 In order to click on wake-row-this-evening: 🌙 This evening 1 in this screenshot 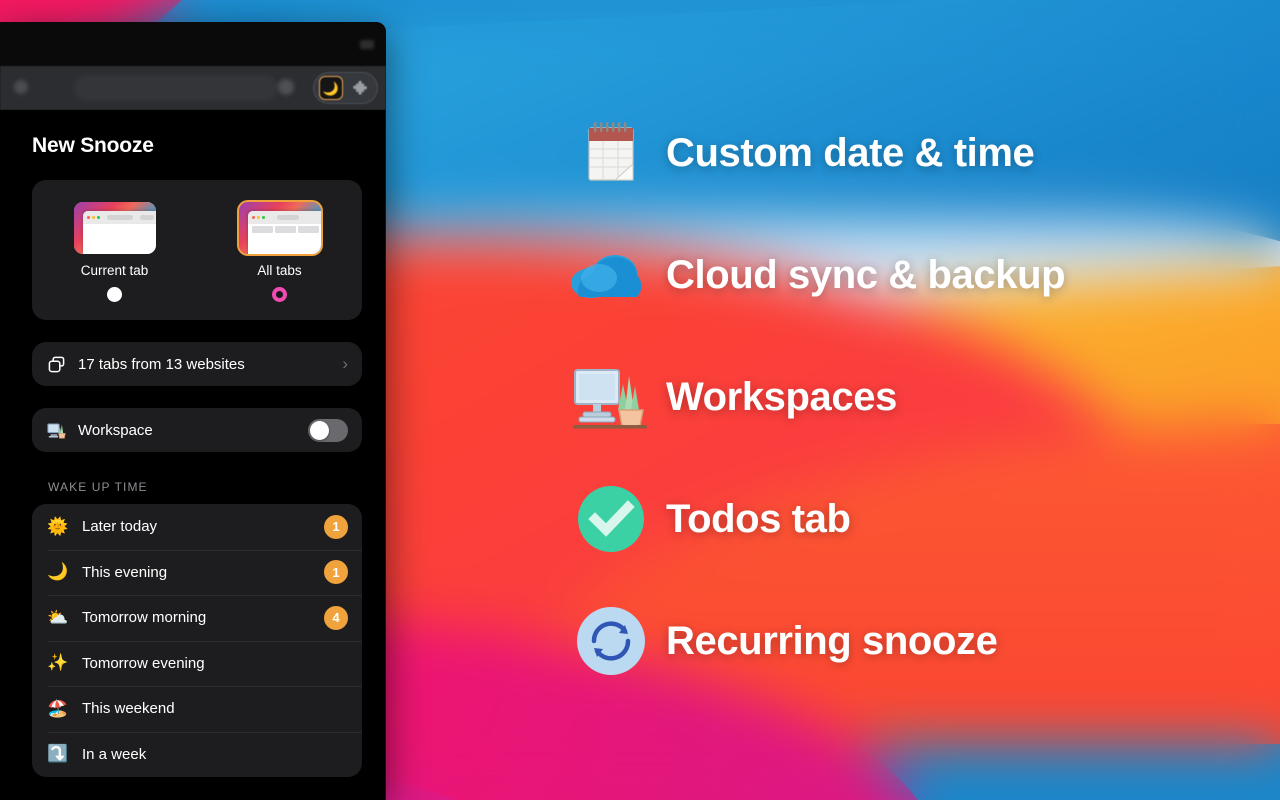, I will do `click(197, 572)`.